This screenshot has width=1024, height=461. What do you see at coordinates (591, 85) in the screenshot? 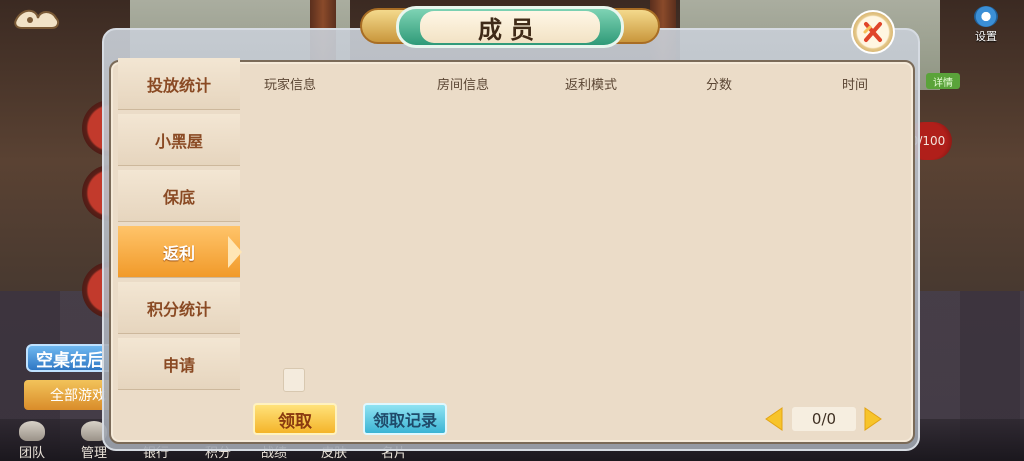
I see `column-header-rebate-mode: 返利模式` at bounding box center [591, 85].